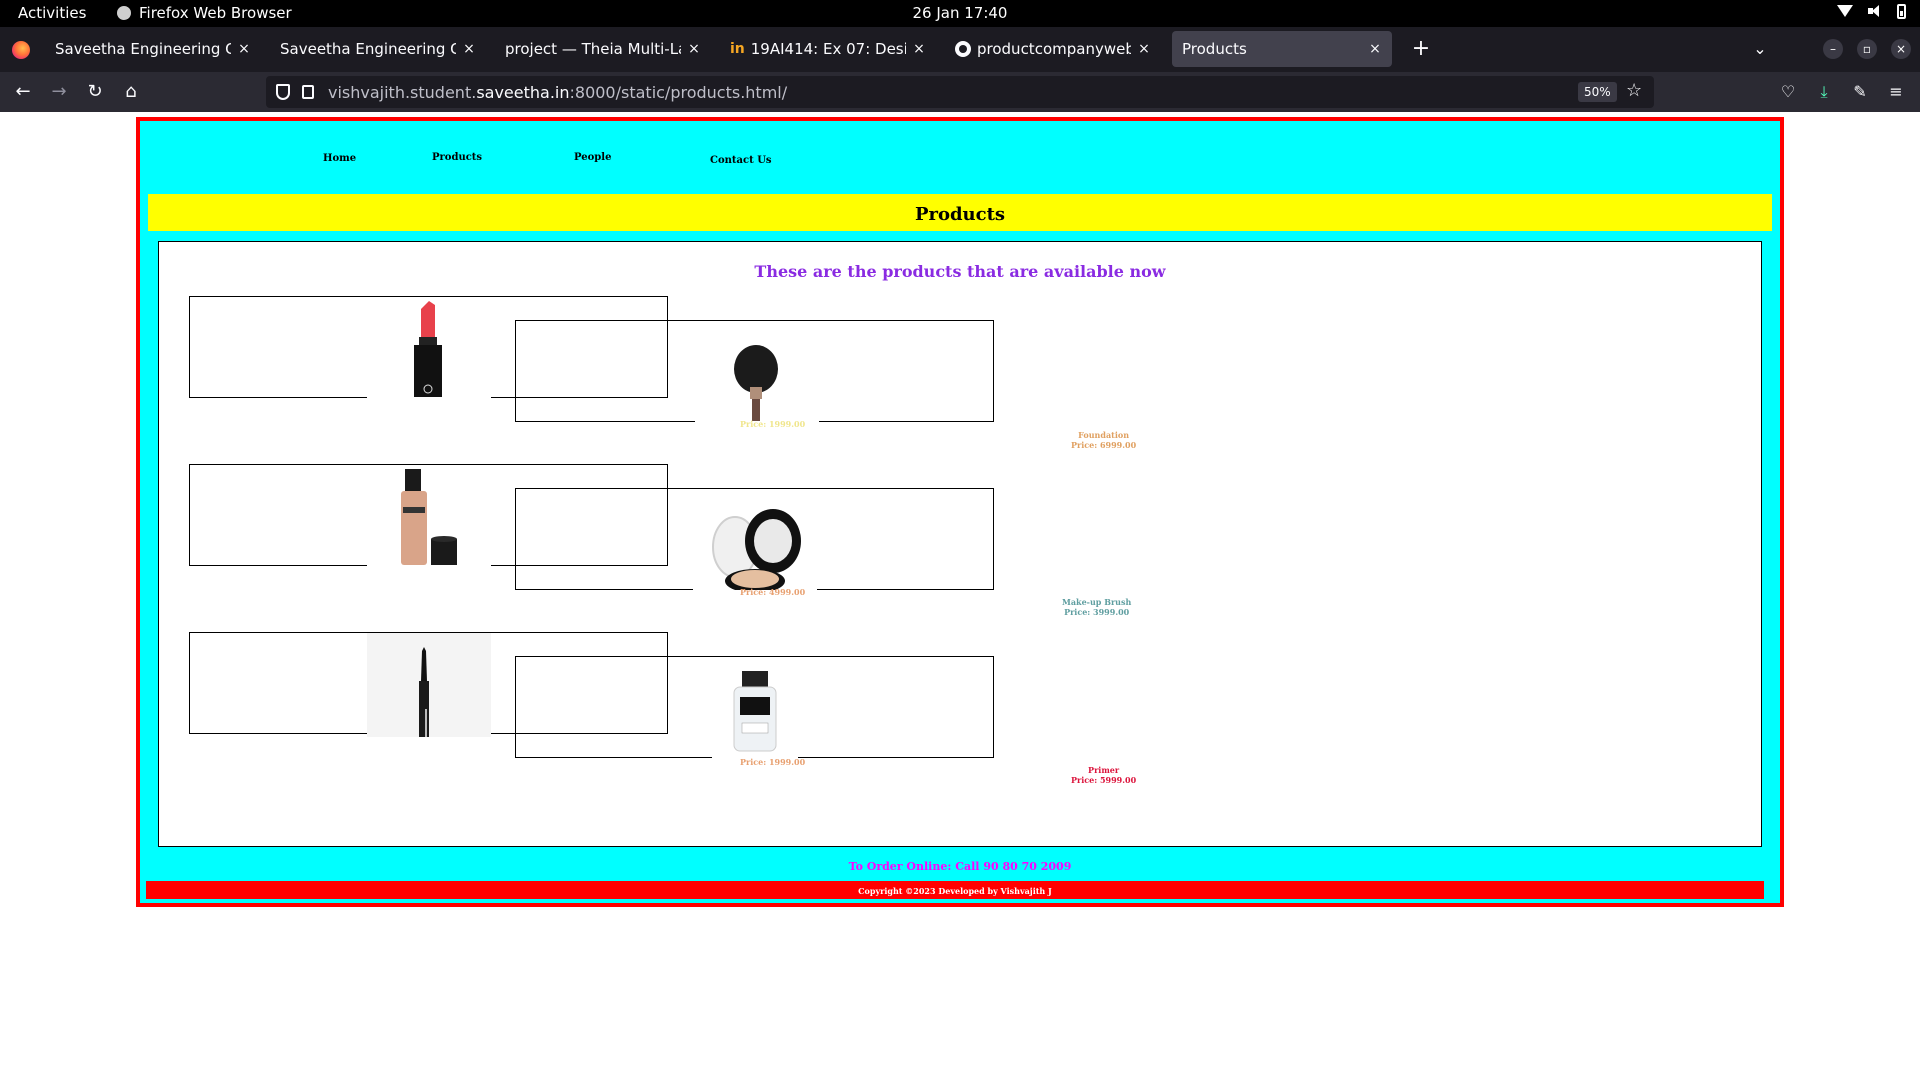 The height and width of the screenshot is (1080, 1920). I want to click on nav-link-contact: Contact Us, so click(741, 160).